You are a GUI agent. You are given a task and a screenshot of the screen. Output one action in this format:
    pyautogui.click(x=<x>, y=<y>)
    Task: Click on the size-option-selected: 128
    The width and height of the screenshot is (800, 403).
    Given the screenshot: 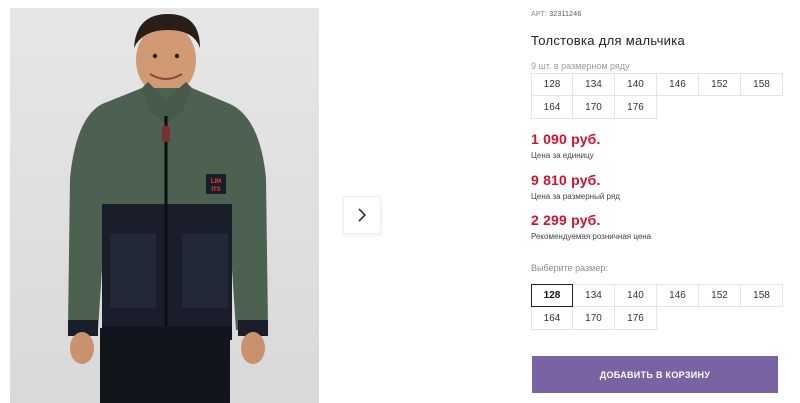 What is the action you would take?
    pyautogui.click(x=552, y=295)
    